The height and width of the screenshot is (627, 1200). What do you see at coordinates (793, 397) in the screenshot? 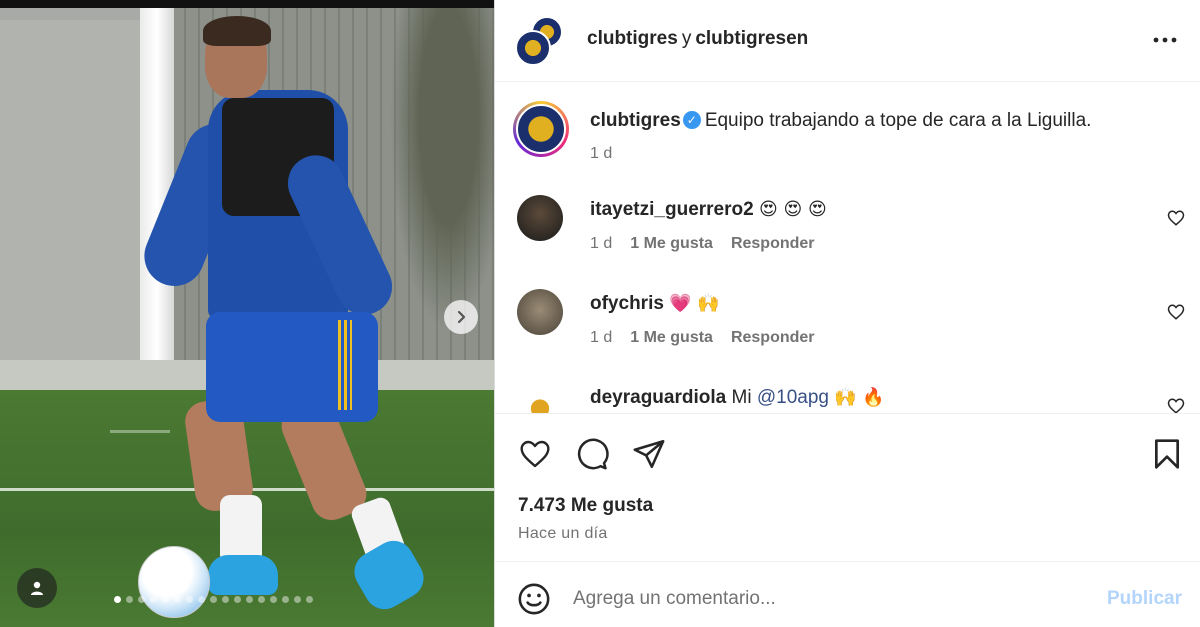
I see `comment-mention: @10apg` at bounding box center [793, 397].